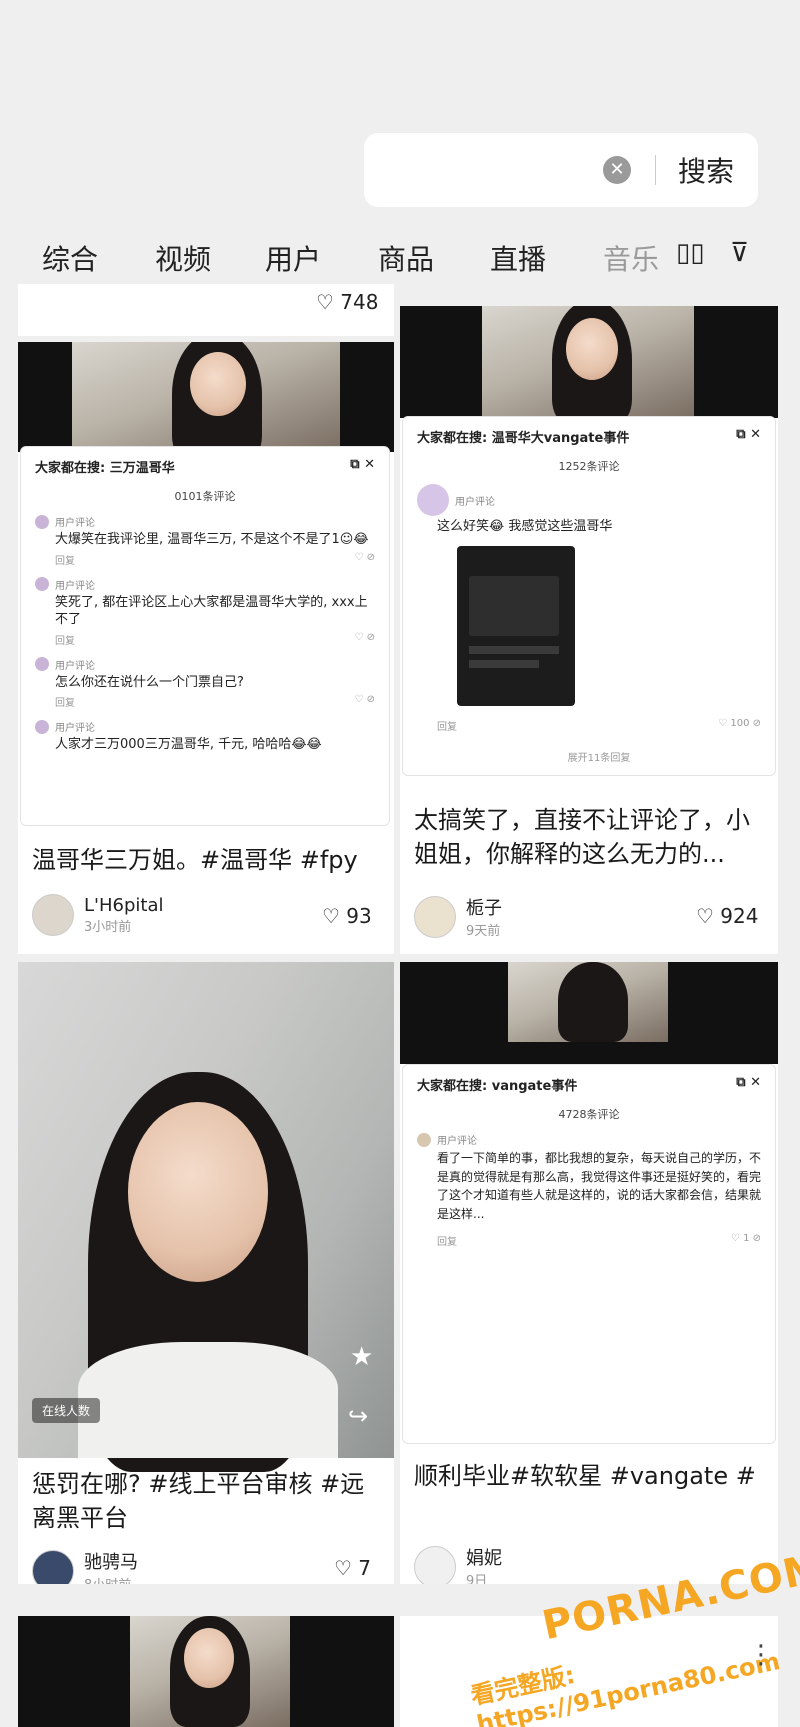  Describe the element at coordinates (477, 1579) in the screenshot. I see `post-time: 9日` at that location.